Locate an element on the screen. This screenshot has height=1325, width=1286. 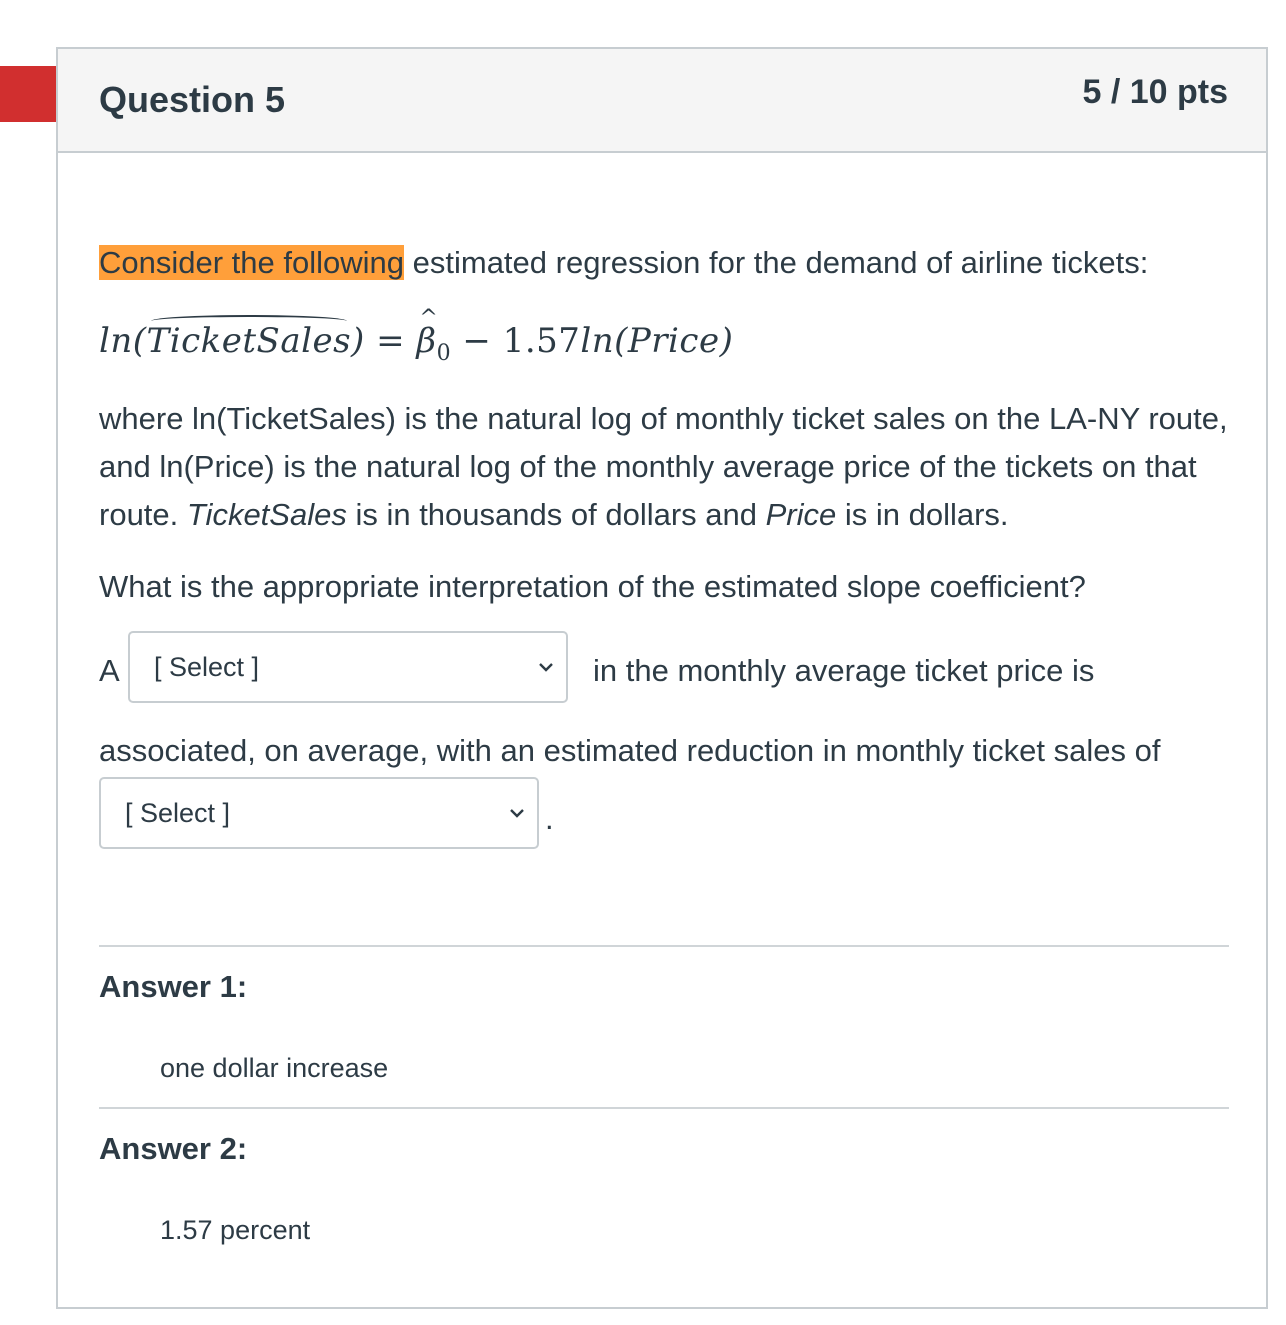
formula-minus: − is located at coordinates (477, 341).